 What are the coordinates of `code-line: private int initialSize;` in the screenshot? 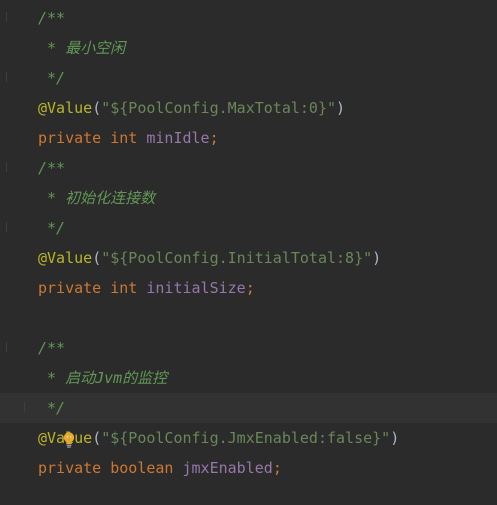 It's located at (248, 288).